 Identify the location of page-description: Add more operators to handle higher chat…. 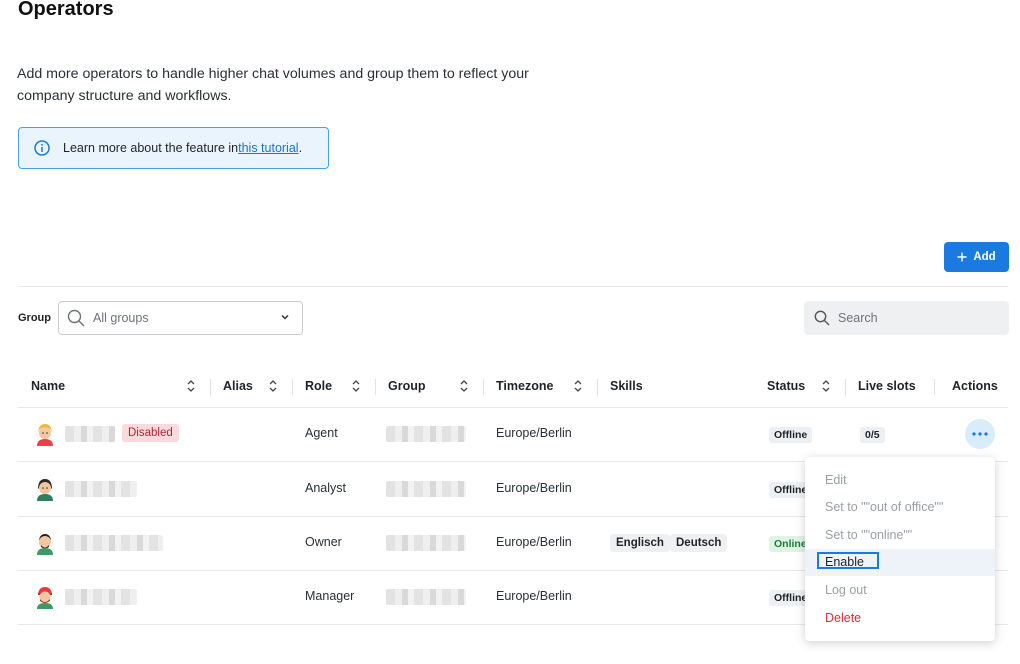
(273, 85).